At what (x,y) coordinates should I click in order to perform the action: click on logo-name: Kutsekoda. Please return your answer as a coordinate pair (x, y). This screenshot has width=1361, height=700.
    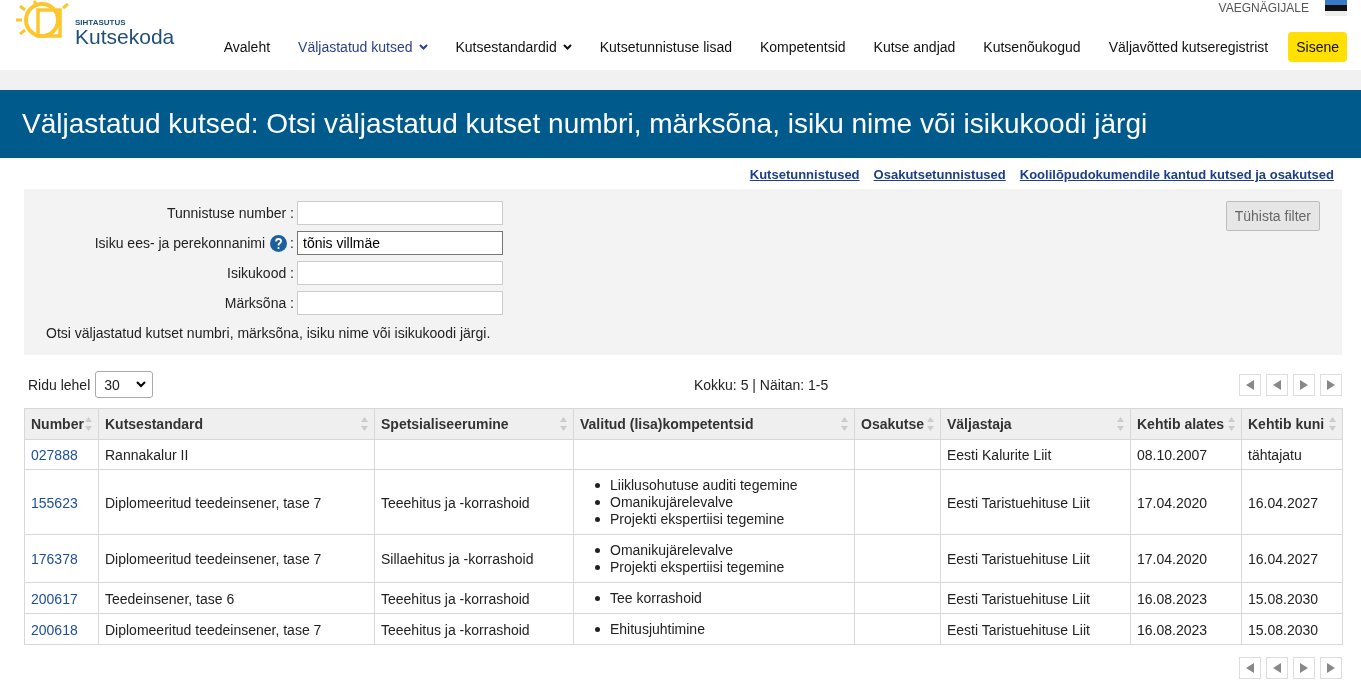
    Looking at the image, I should click on (125, 37).